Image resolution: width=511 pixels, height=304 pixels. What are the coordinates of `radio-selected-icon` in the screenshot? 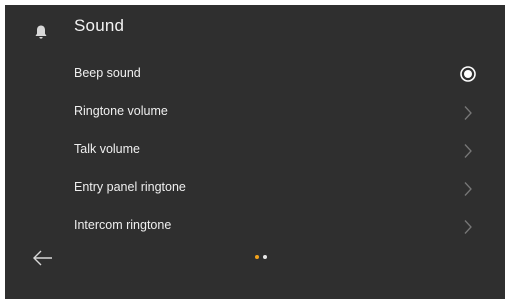 It's located at (468, 74).